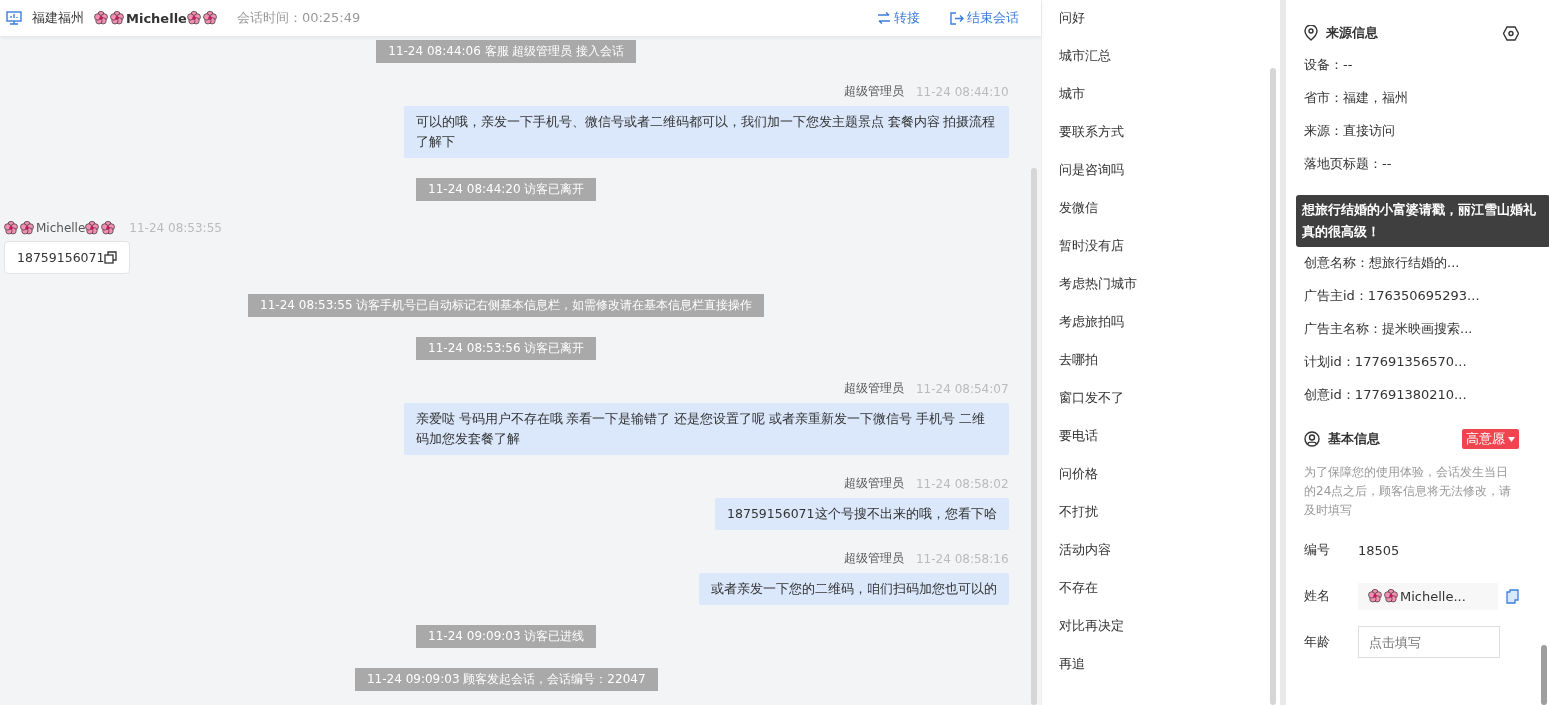 The image size is (1549, 705). What do you see at coordinates (1078, 511) in the screenshot?
I see `quick-reply-item: 不打扰` at bounding box center [1078, 511].